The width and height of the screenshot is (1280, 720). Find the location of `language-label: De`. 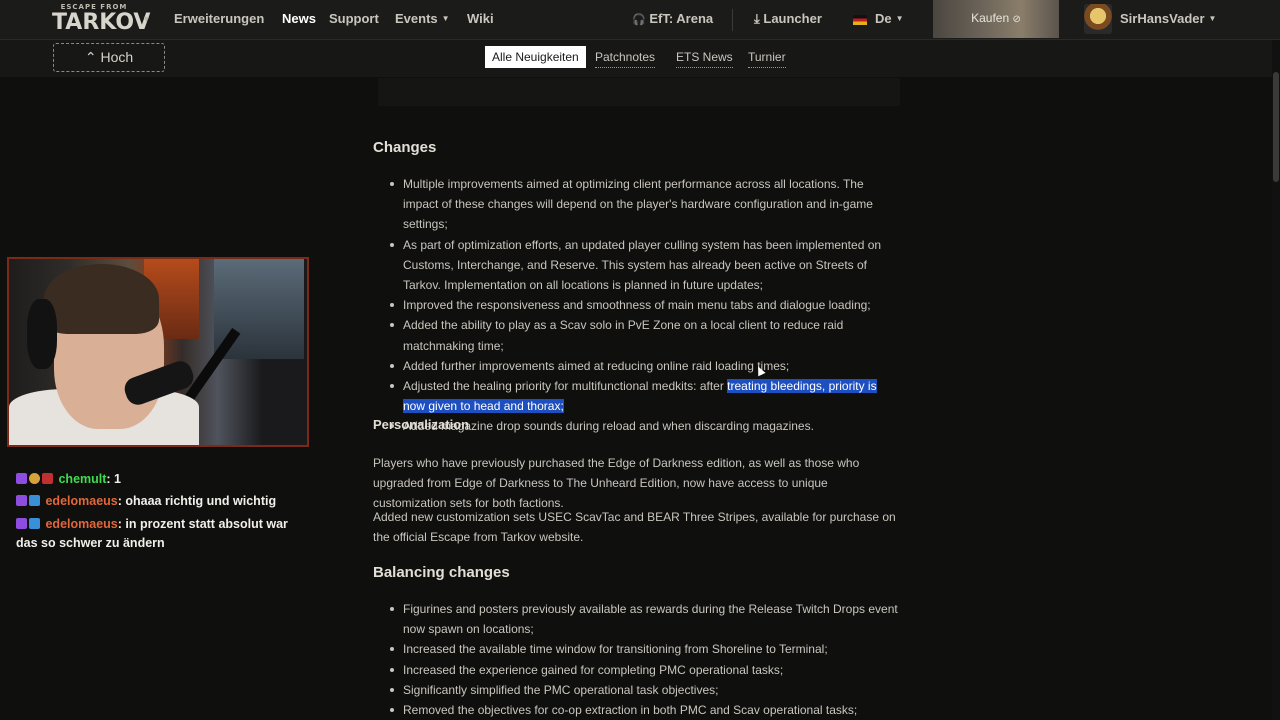

language-label: De is located at coordinates (883, 18).